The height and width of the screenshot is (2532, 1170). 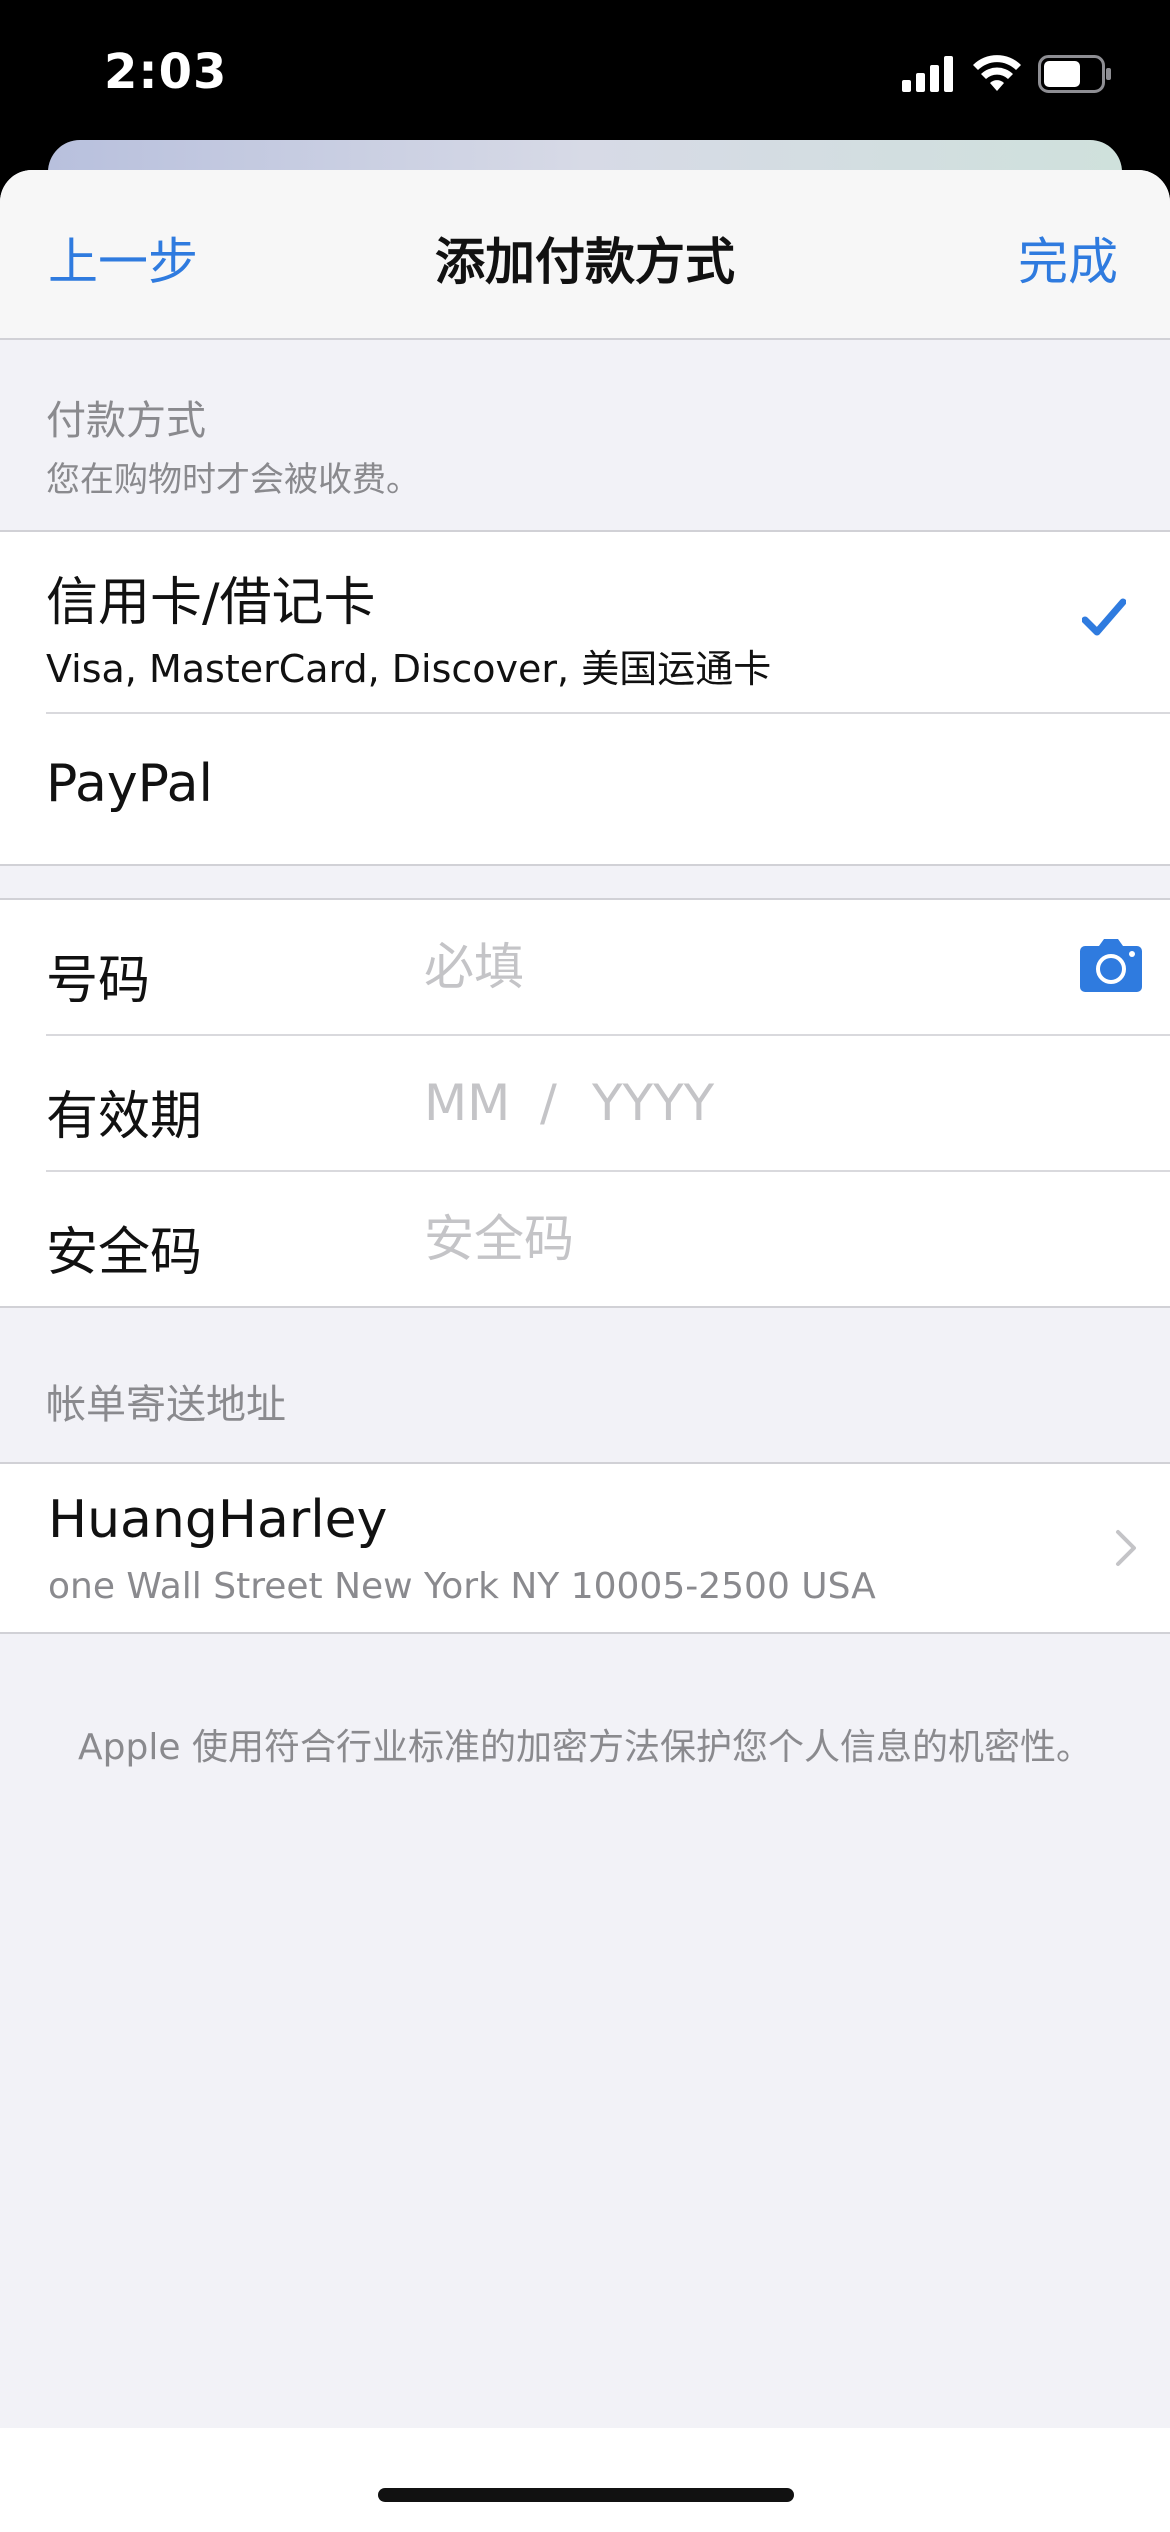 What do you see at coordinates (129, 784) in the screenshot?
I see `option-paypal-title: PayPal` at bounding box center [129, 784].